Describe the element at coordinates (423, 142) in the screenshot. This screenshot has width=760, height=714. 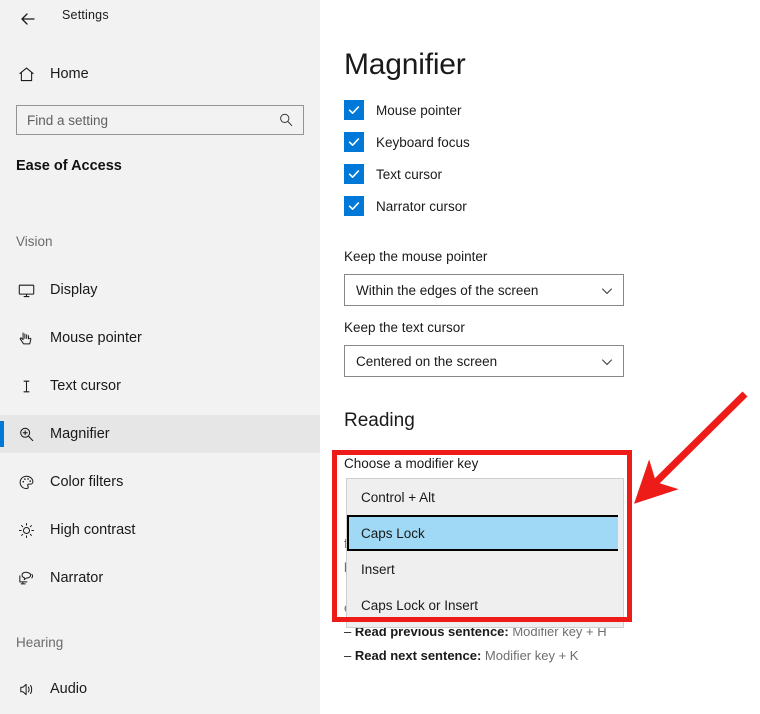
I see `checkbox-label-keyboard-focus: Keyboard focus` at that location.